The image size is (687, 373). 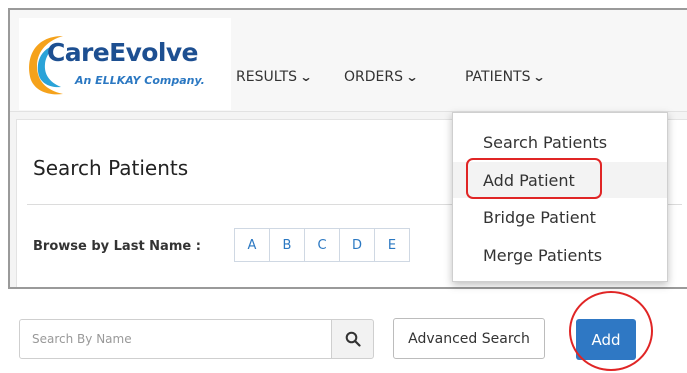 I want to click on browse-label: Browse by Last Name :, so click(x=117, y=246).